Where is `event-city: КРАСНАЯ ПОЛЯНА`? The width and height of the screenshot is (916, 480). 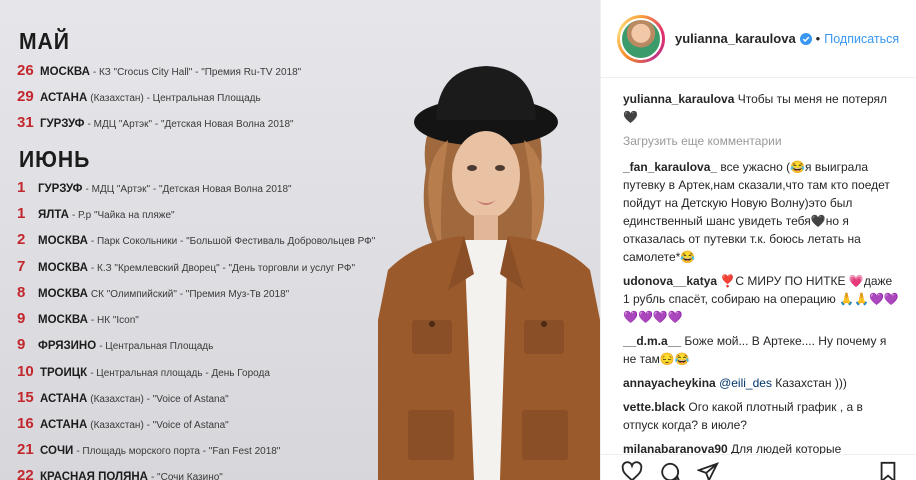
event-city: КРАСНАЯ ПОЛЯНА is located at coordinates (94, 475).